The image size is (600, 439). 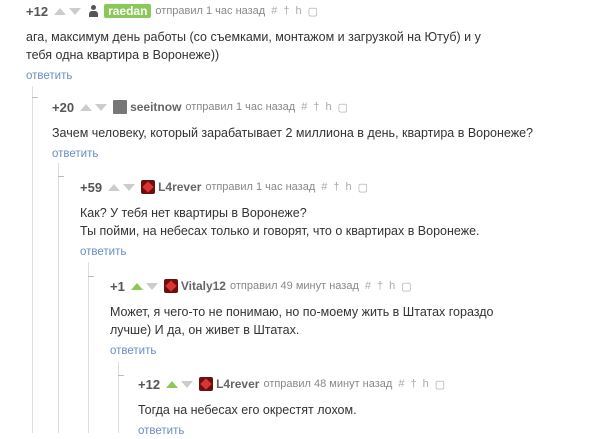 I want to click on username: Vitaly12, so click(x=203, y=286).